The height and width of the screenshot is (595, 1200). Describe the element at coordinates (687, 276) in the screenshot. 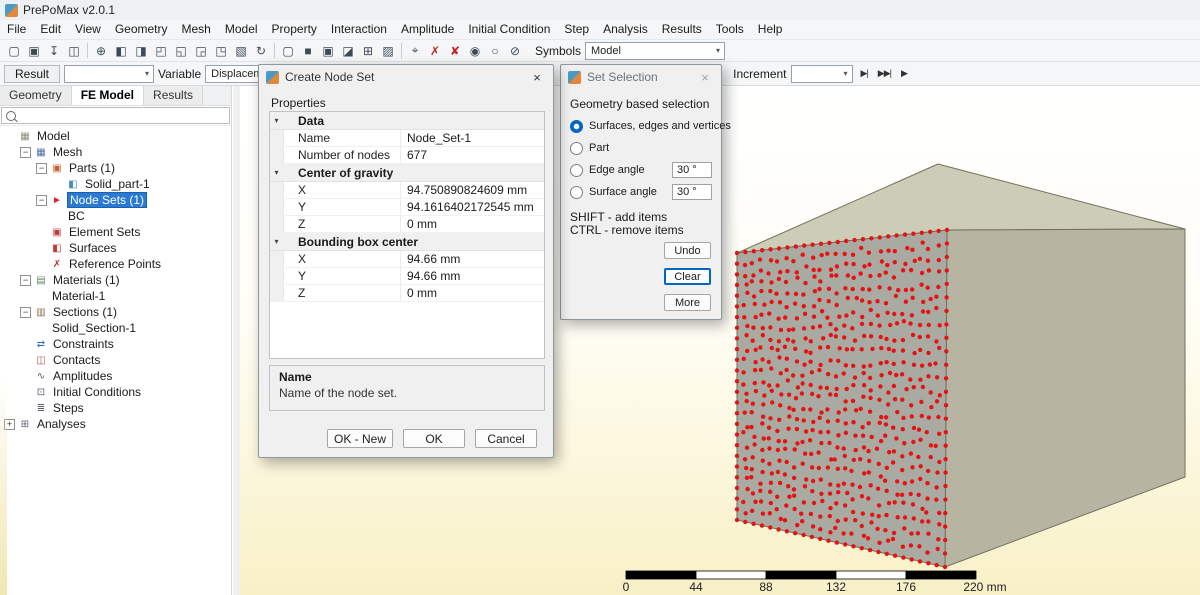

I see `clear-button: Clear` at that location.